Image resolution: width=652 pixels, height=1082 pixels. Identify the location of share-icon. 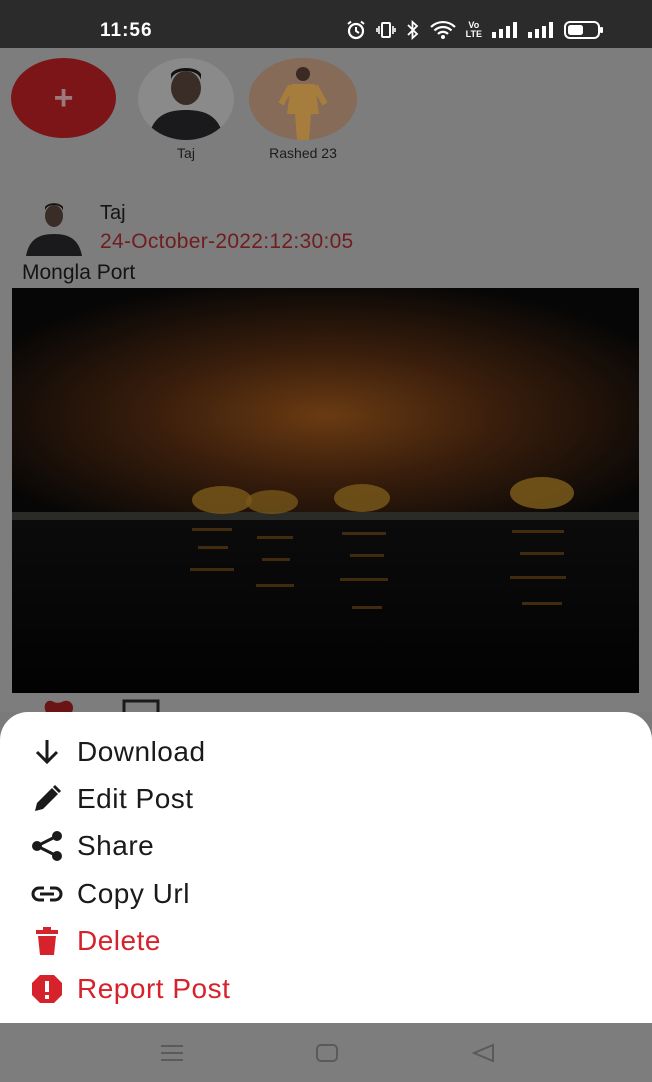
(47, 846).